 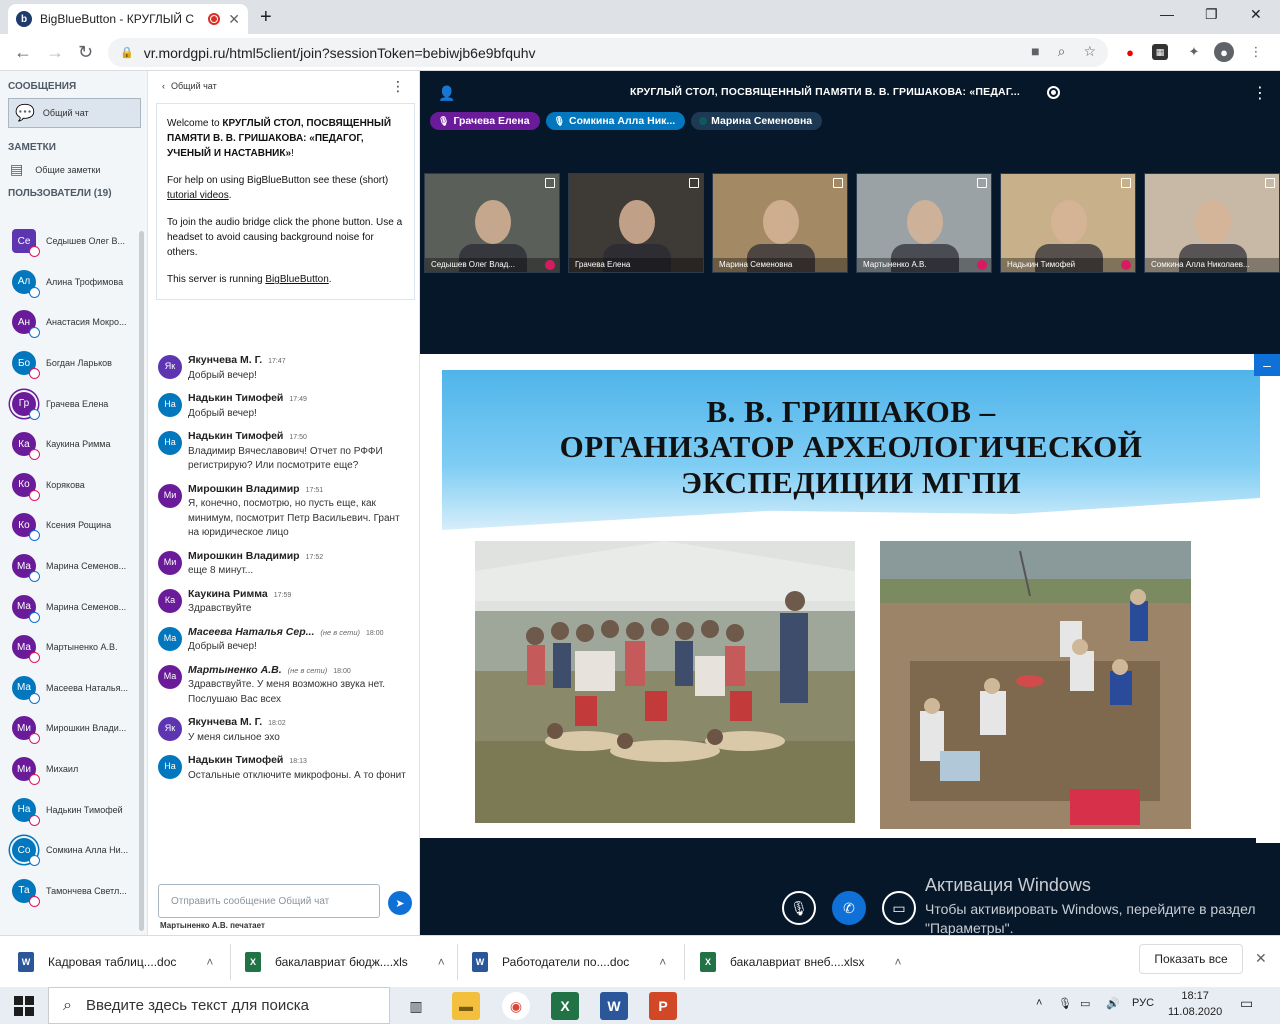 I want to click on fullscreen-presentation-icon, so click(x=1268, y=832).